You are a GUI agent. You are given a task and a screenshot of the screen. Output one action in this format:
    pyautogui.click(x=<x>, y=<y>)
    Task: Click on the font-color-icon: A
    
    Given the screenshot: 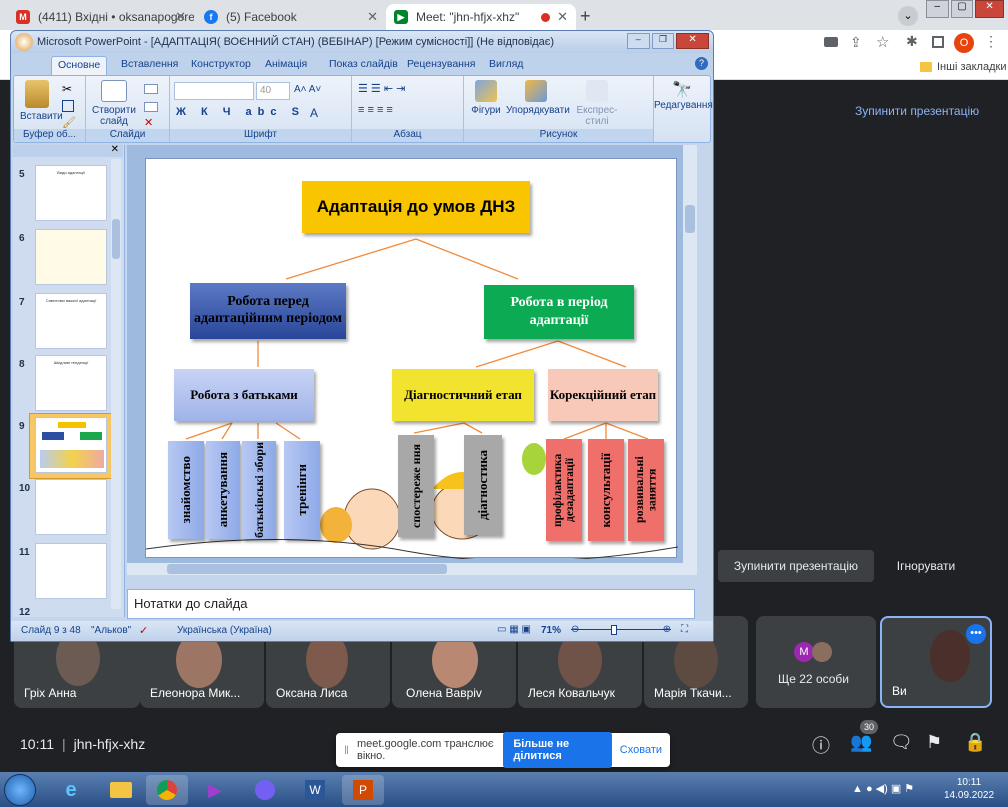 What is the action you would take?
    pyautogui.click(x=314, y=113)
    